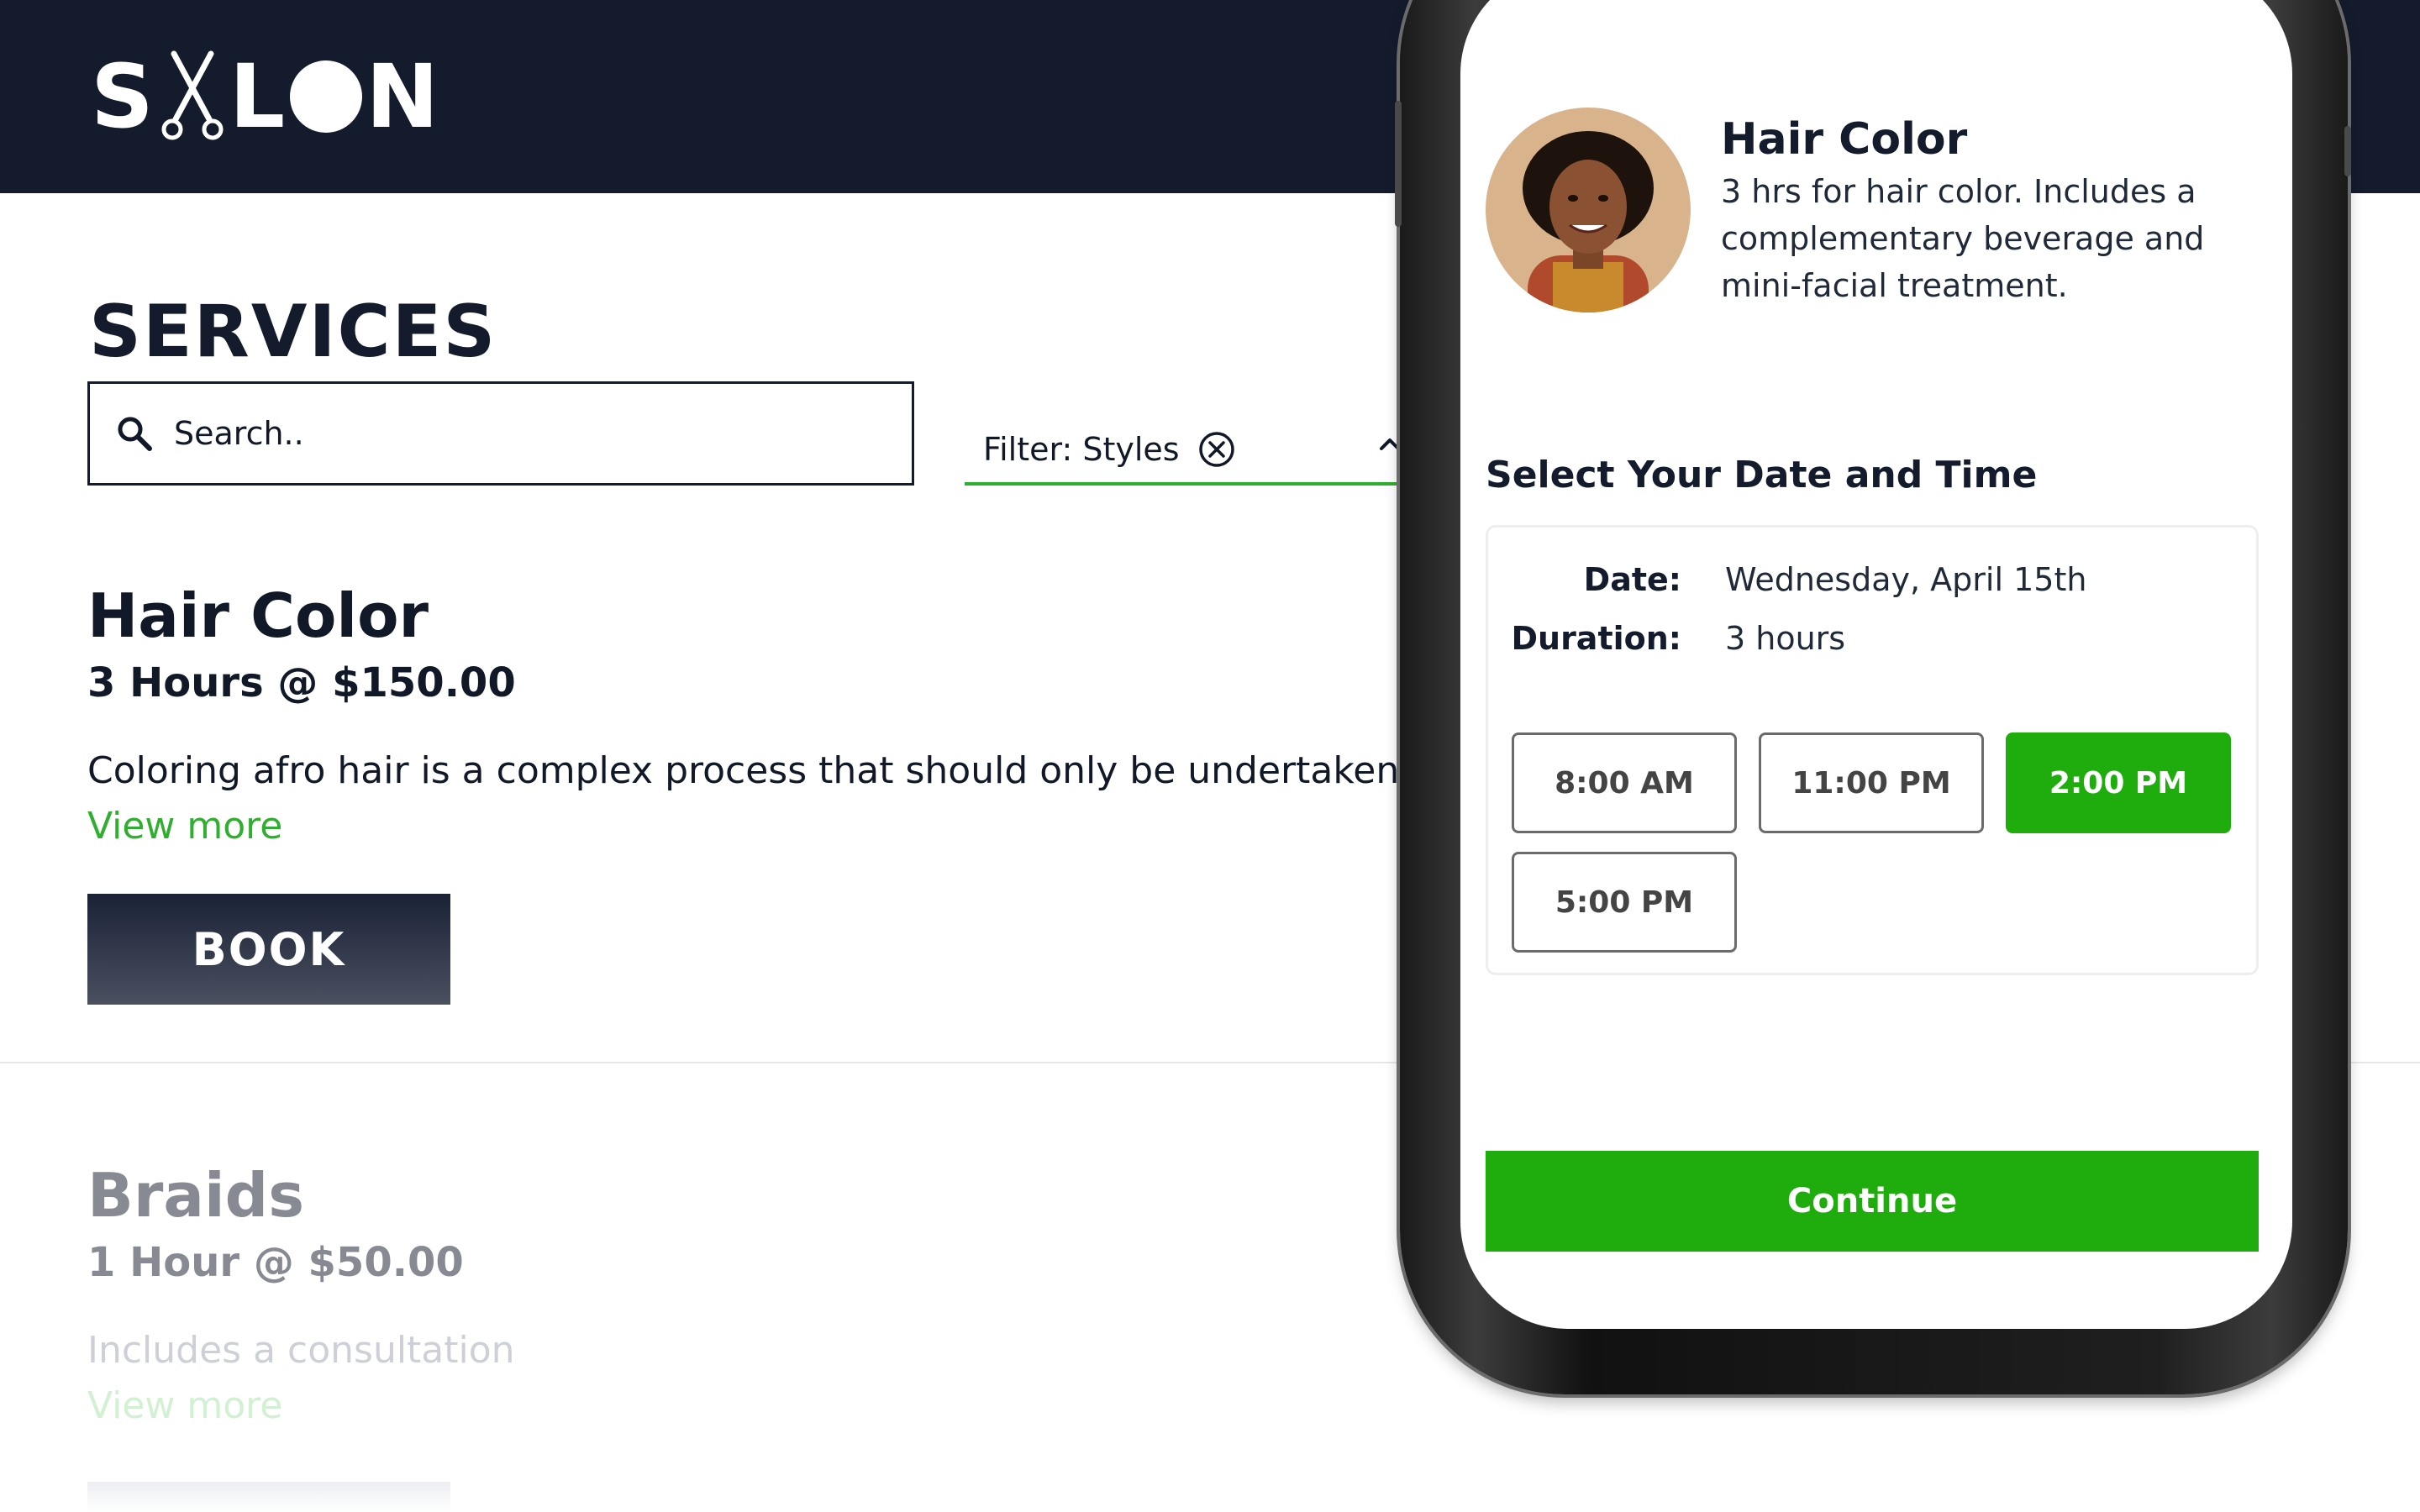 This screenshot has width=2420, height=1512. Describe the element at coordinates (1216, 449) in the screenshot. I see `clear-filter-icon` at that location.